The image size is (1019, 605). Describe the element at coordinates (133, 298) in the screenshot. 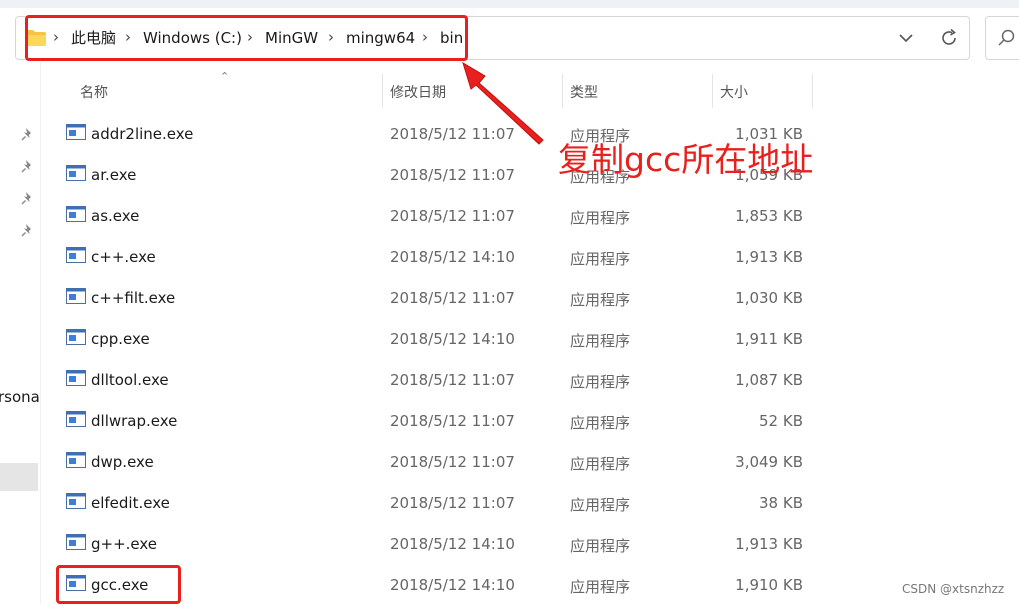

I see `file-name: c++filt.exe` at that location.